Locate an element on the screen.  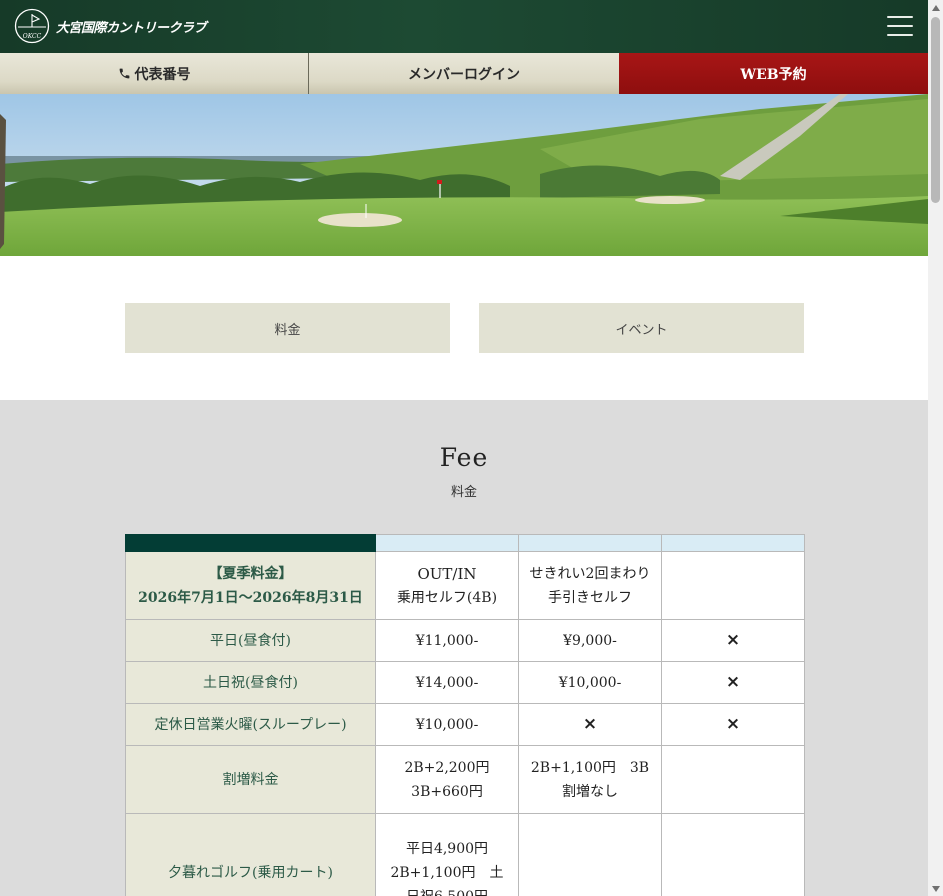
site-logo: OKCC 大宮国際カントリークラブ is located at coordinates (110, 26).